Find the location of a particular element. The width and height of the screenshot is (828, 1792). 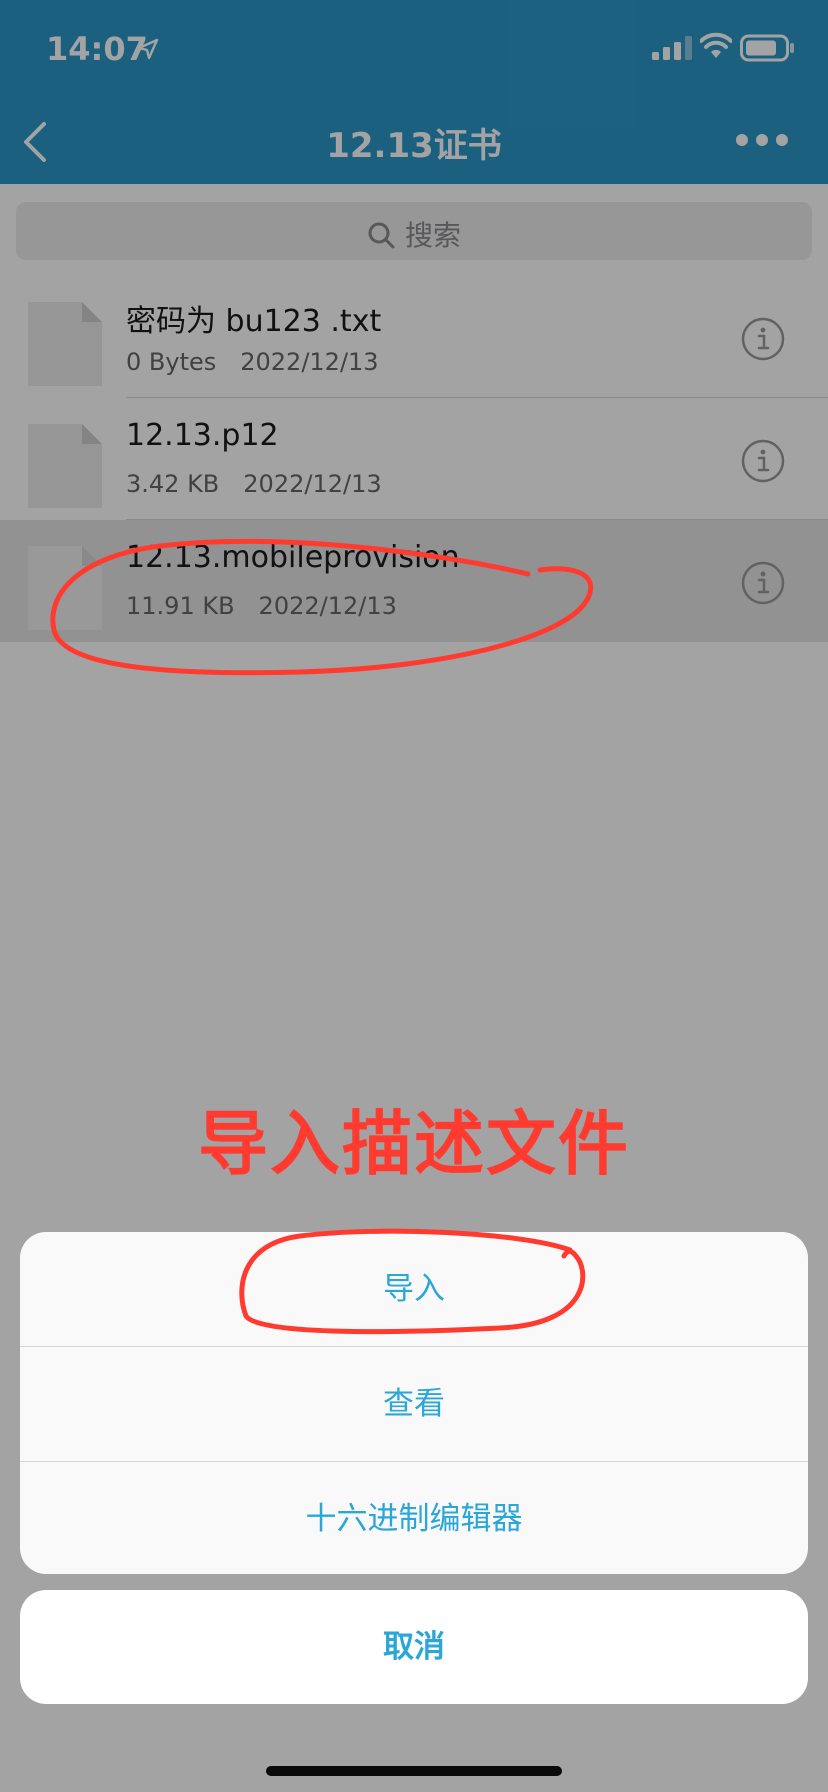

annotation-label: 导入描述文件 is located at coordinates (414, 1144).